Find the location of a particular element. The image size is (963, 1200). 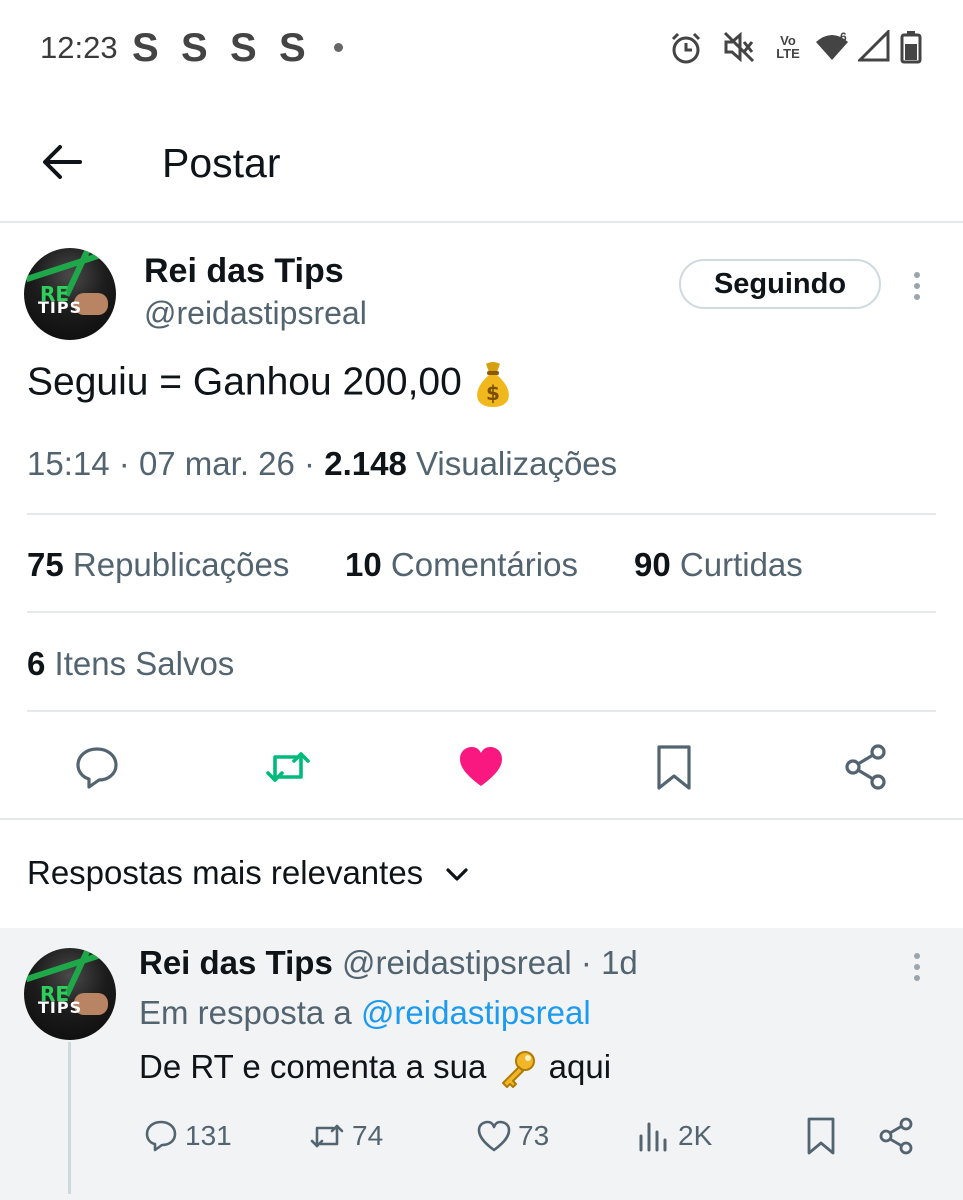

volte-icon: Vo LTE is located at coordinates (788, 47).